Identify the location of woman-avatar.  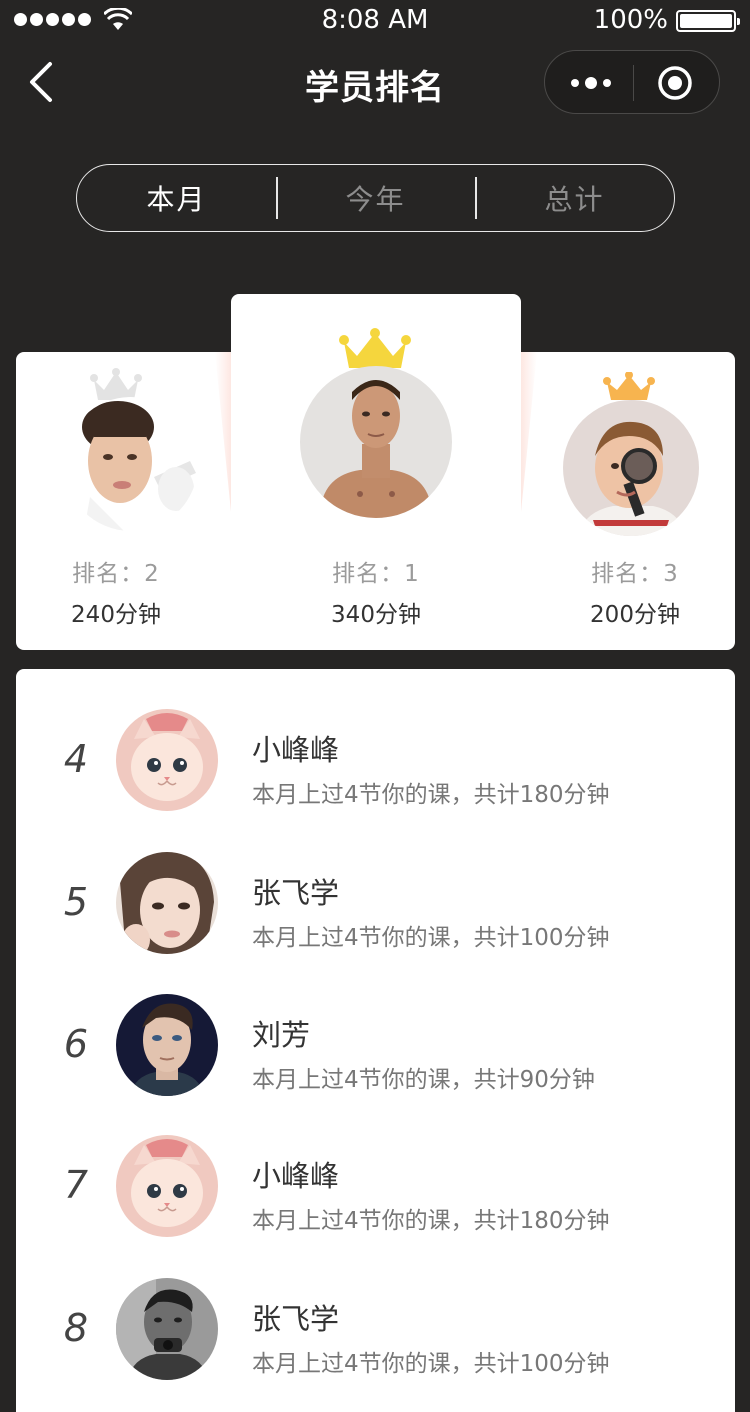
(167, 903).